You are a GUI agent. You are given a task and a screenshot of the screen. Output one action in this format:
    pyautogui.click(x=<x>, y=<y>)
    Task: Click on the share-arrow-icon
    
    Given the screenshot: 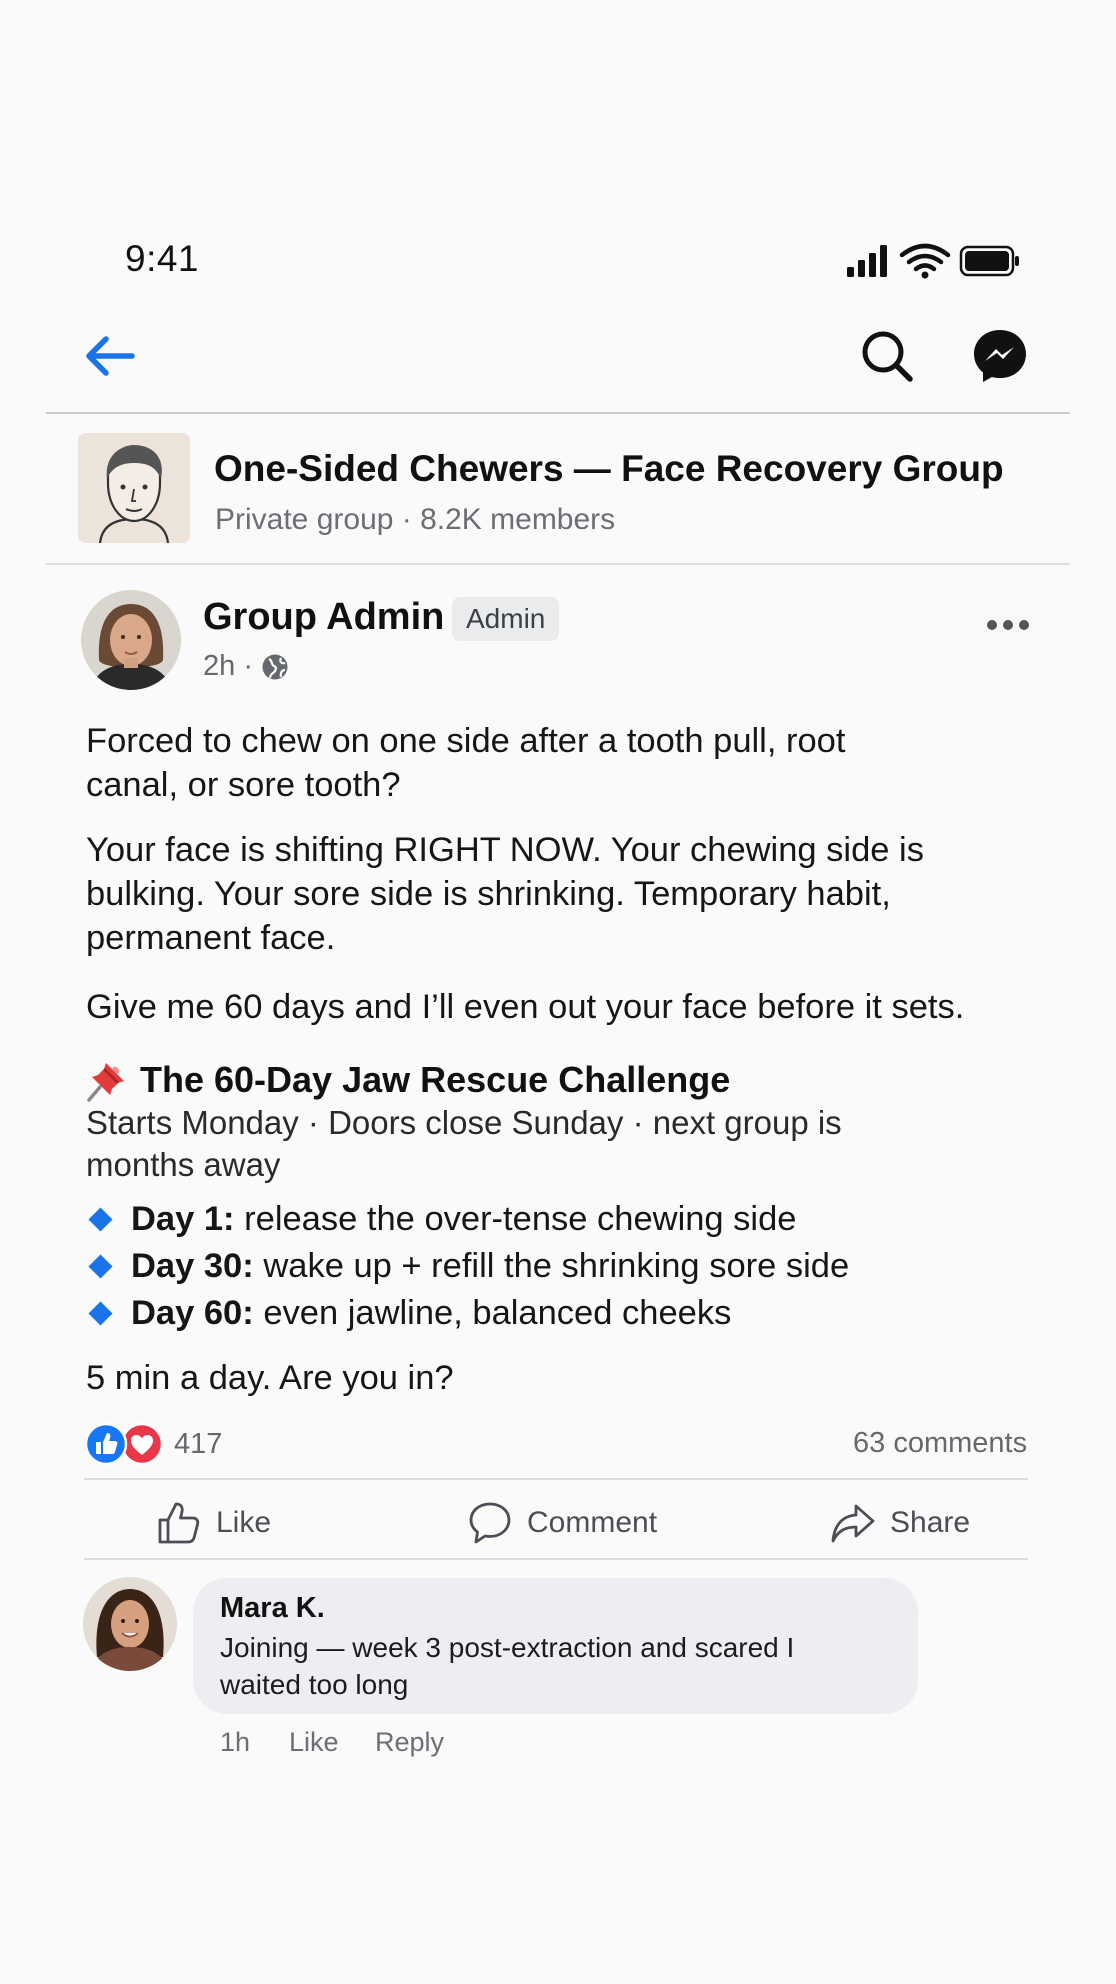 What is the action you would take?
    pyautogui.click(x=853, y=1523)
    